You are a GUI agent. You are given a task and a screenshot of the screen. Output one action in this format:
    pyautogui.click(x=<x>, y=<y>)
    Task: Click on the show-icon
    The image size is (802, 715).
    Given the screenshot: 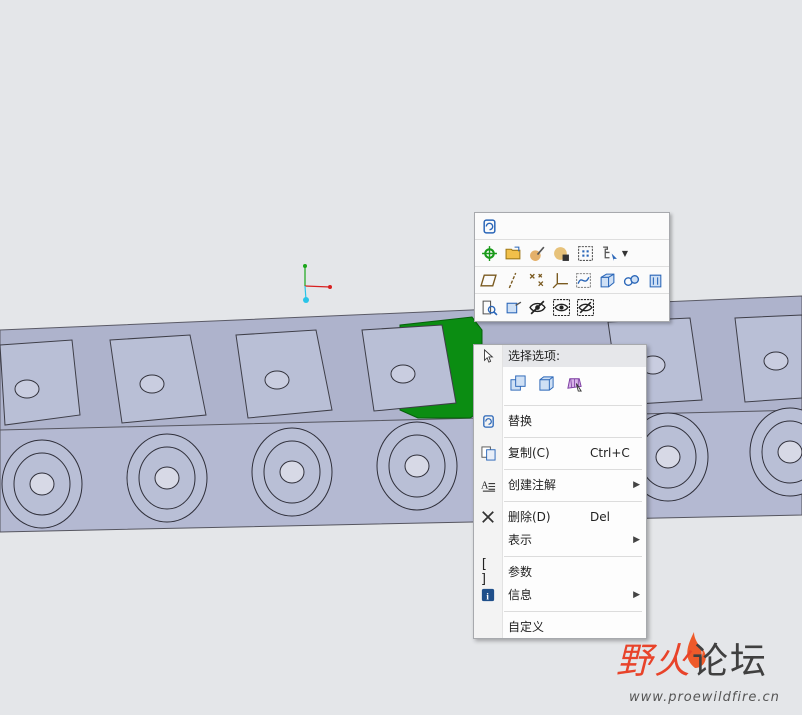 What is the action you would take?
    pyautogui.click(x=561, y=308)
    